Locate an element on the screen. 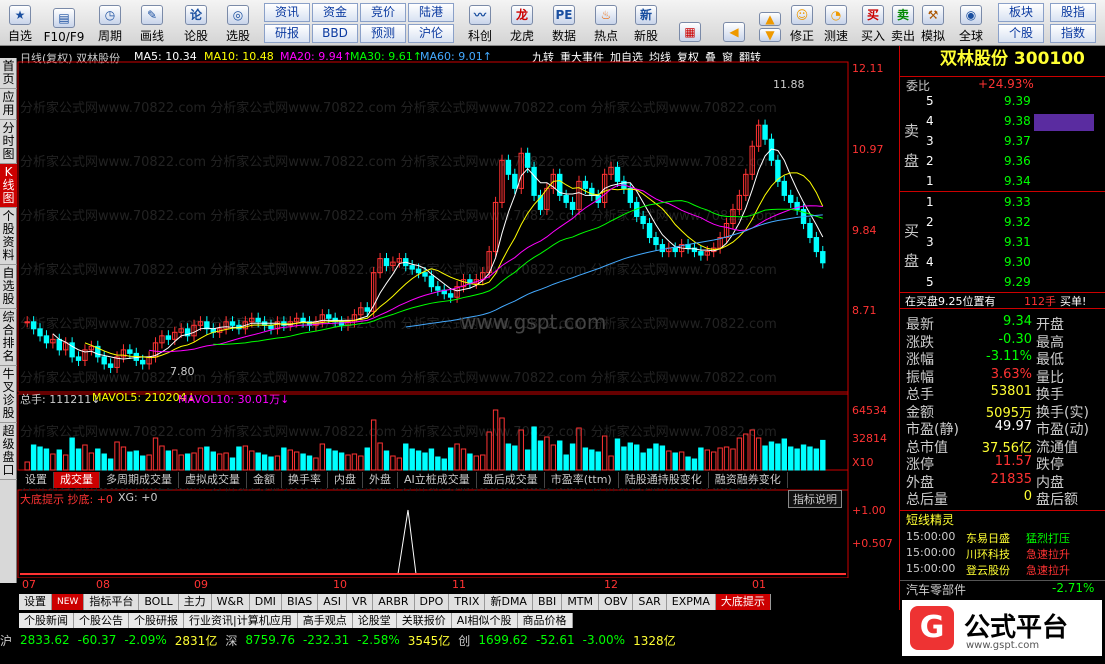  indicator-help-button: 指标说明 is located at coordinates (815, 499).